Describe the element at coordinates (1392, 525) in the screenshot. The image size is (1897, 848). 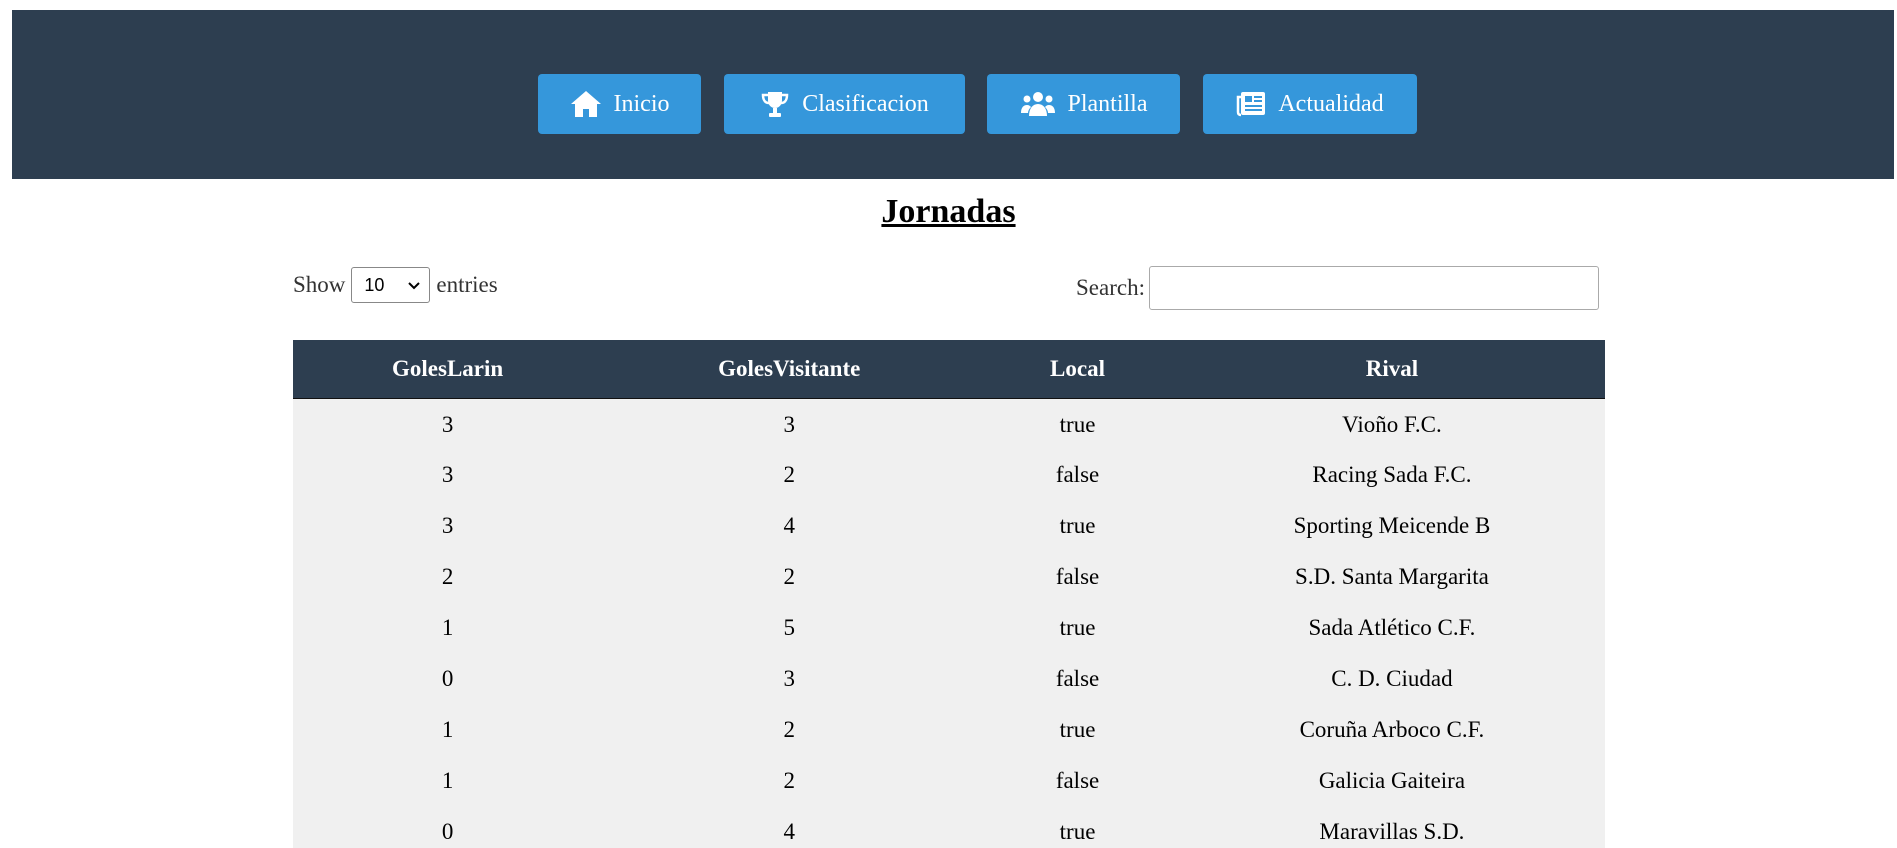
I see `cell-rival: Sporting Meicende B` at that location.